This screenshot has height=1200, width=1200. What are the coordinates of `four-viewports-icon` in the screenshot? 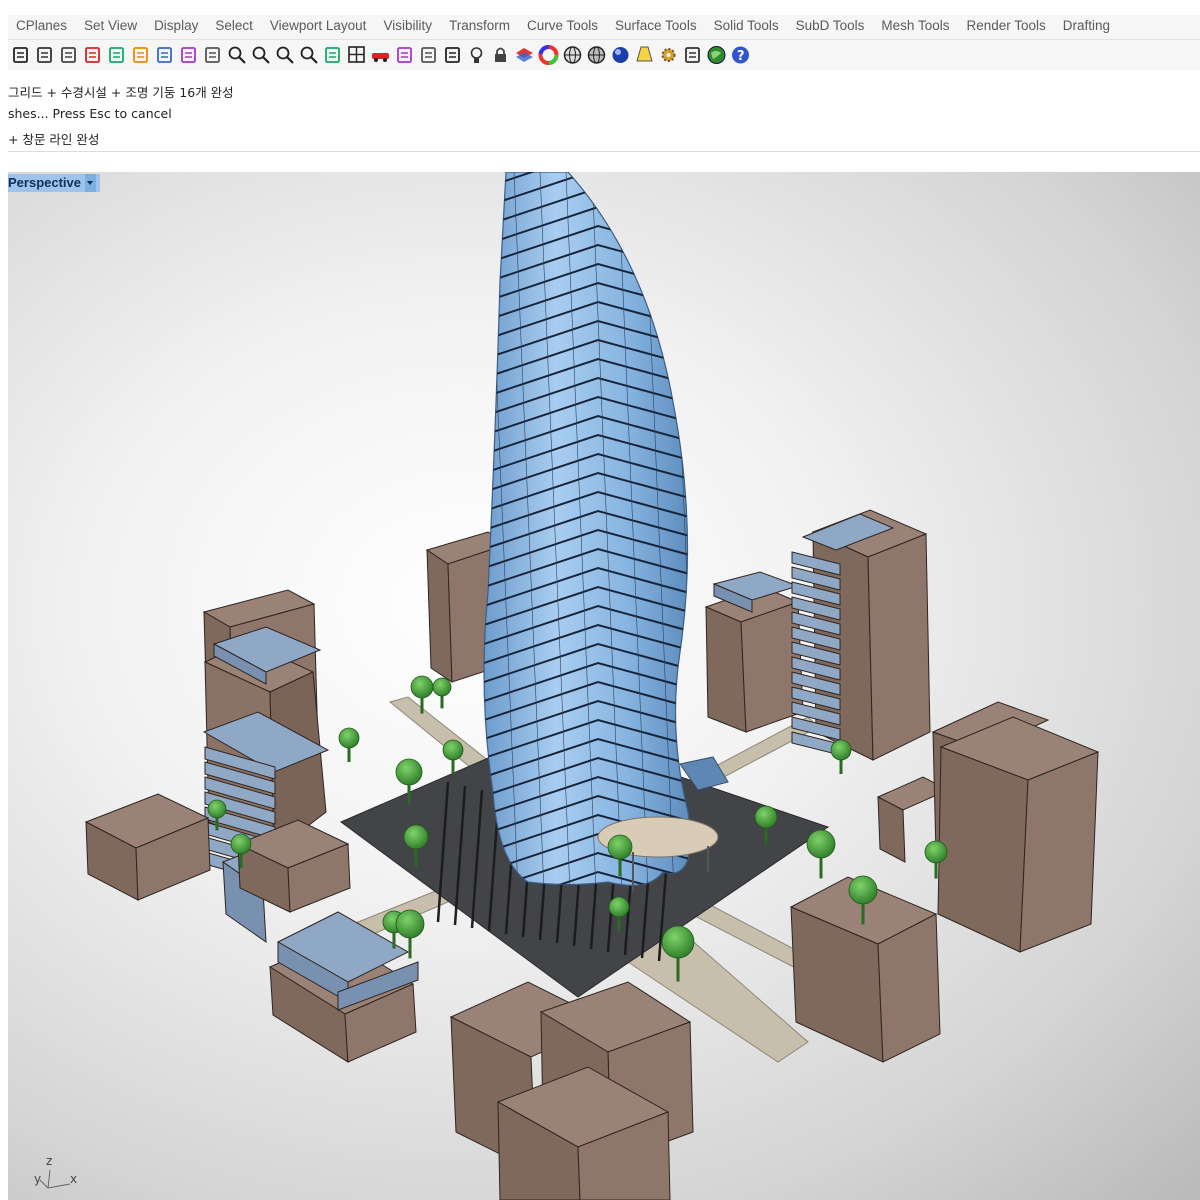 It's located at (356, 55).